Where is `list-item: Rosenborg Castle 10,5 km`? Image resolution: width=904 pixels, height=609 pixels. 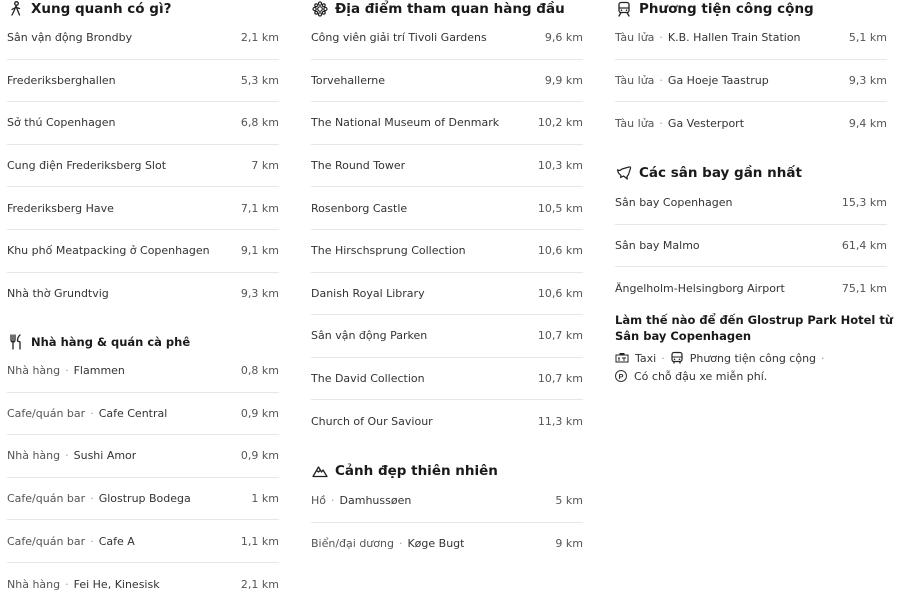 list-item: Rosenborg Castle 10,5 km is located at coordinates (447, 208).